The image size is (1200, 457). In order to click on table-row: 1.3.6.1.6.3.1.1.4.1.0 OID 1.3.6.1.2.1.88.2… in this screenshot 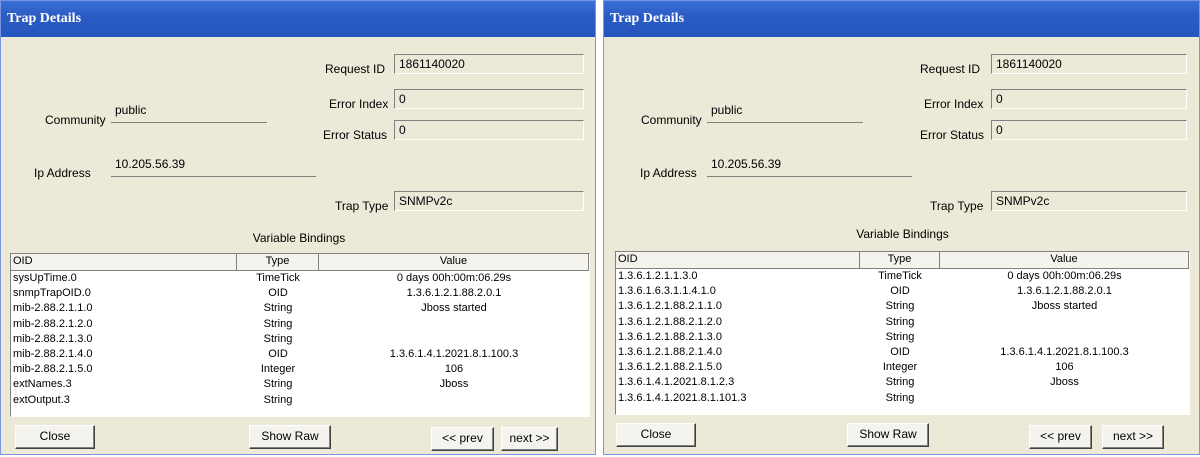, I will do `click(902, 291)`.